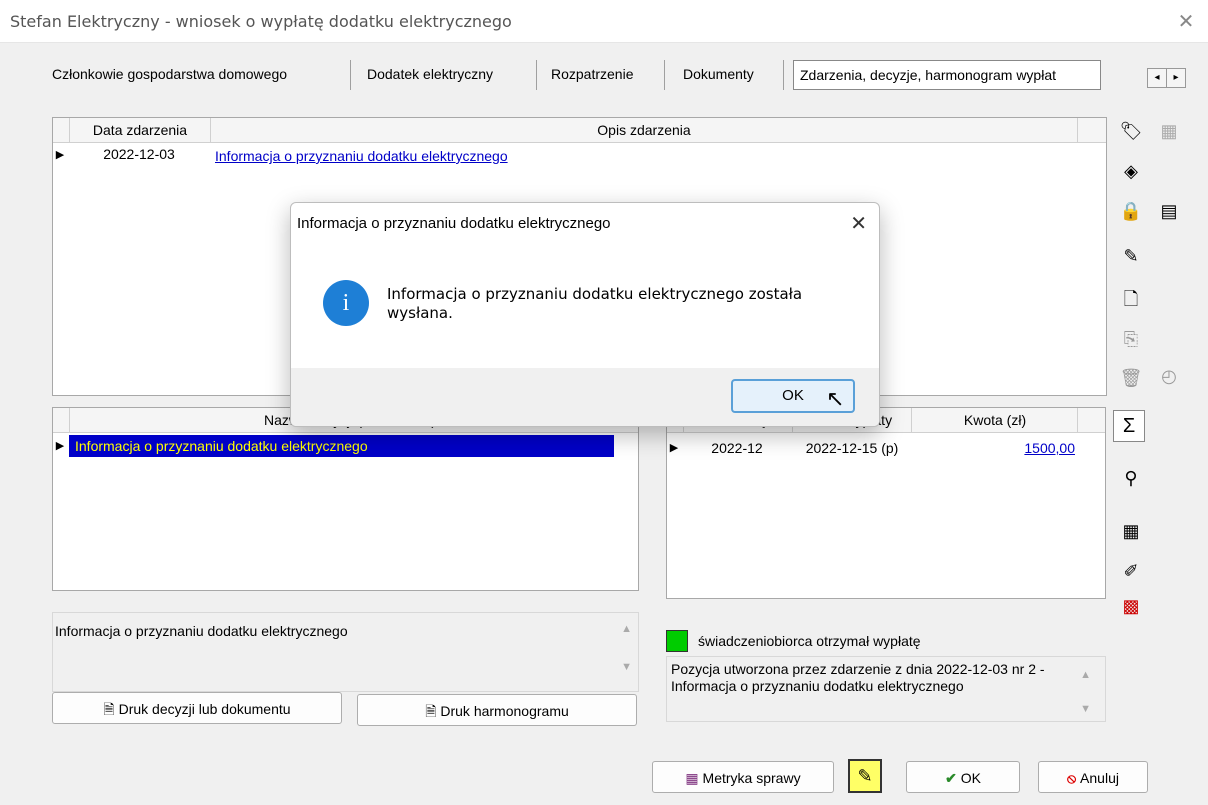  What do you see at coordinates (852, 448) in the screenshot?
I see `schedule-payment-date: 2022-12-15 (p)` at bounding box center [852, 448].